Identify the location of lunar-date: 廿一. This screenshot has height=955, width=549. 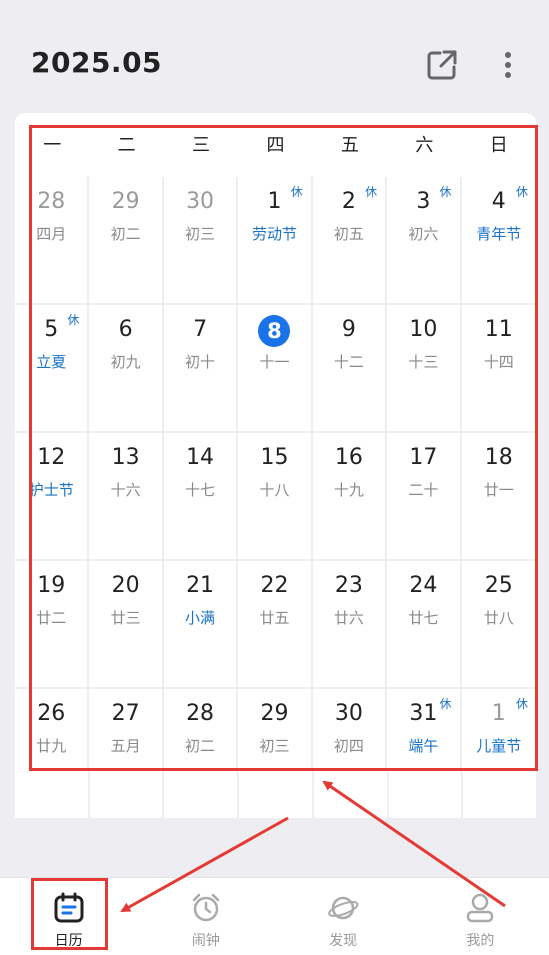
(498, 490).